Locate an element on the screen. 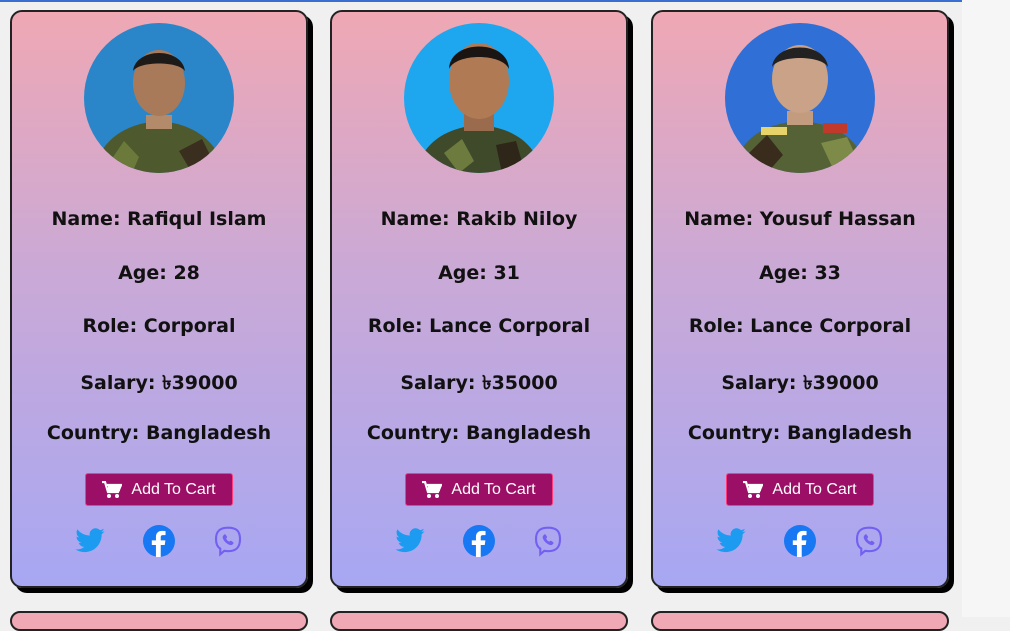  employee-salary: Salary: ৳35000 is located at coordinates (479, 383).